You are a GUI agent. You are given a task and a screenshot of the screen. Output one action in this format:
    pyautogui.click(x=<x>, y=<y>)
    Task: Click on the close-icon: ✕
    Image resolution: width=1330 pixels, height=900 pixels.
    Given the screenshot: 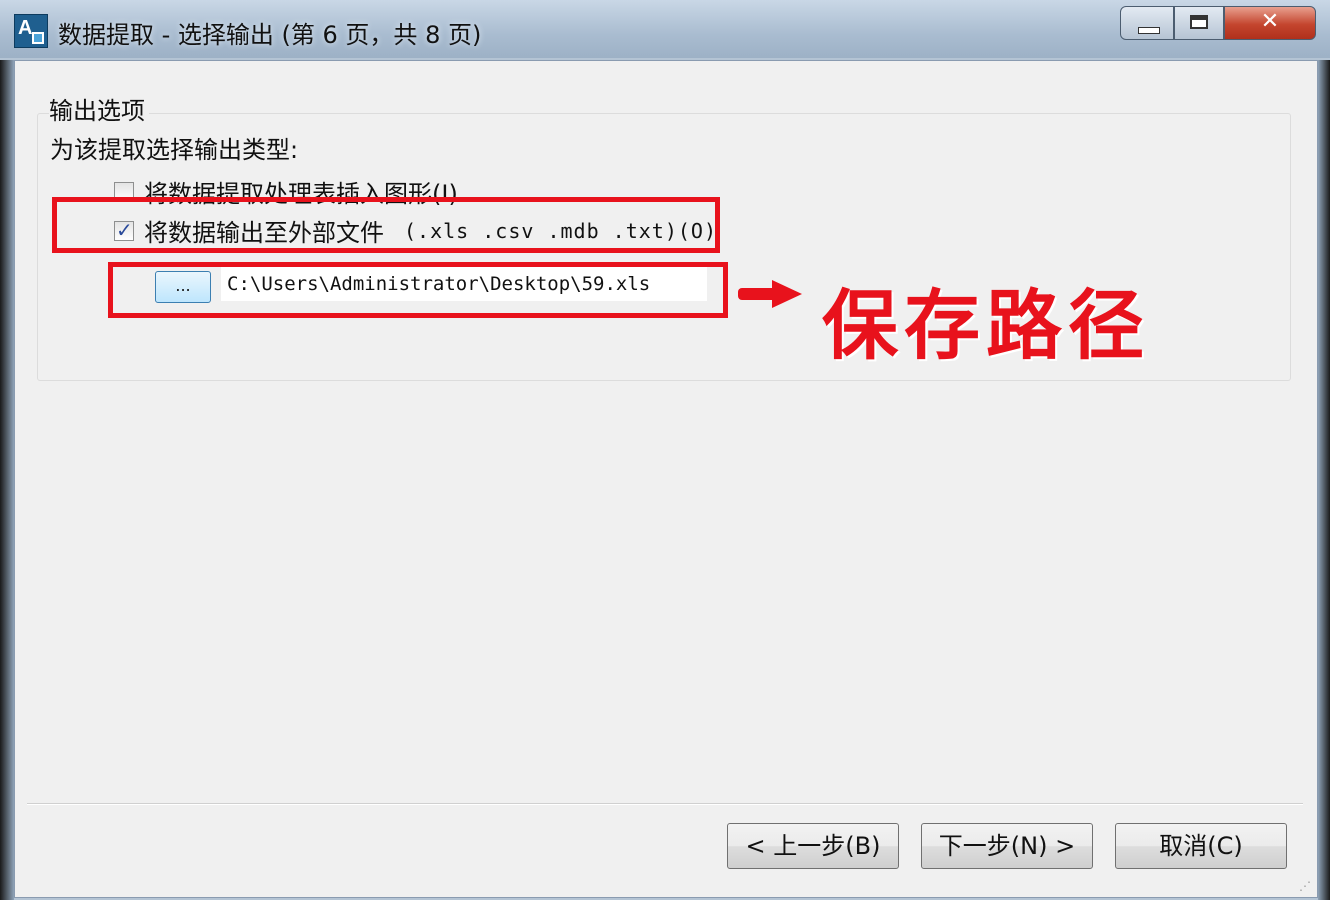 What is the action you would take?
    pyautogui.click(x=1270, y=21)
    